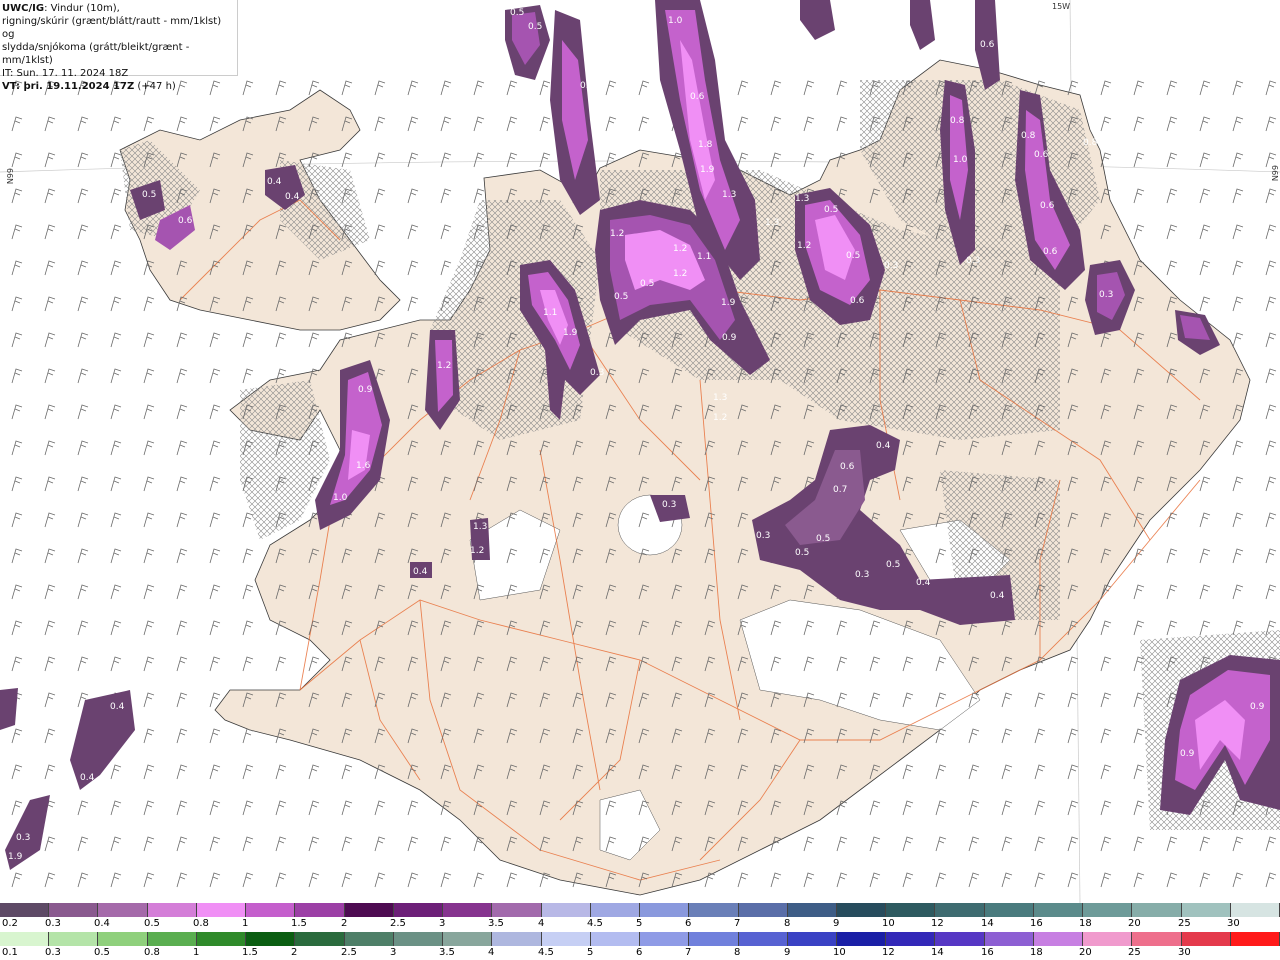 The image size is (1280, 960). I want to click on colorbar-label: 4, so click(541, 923).